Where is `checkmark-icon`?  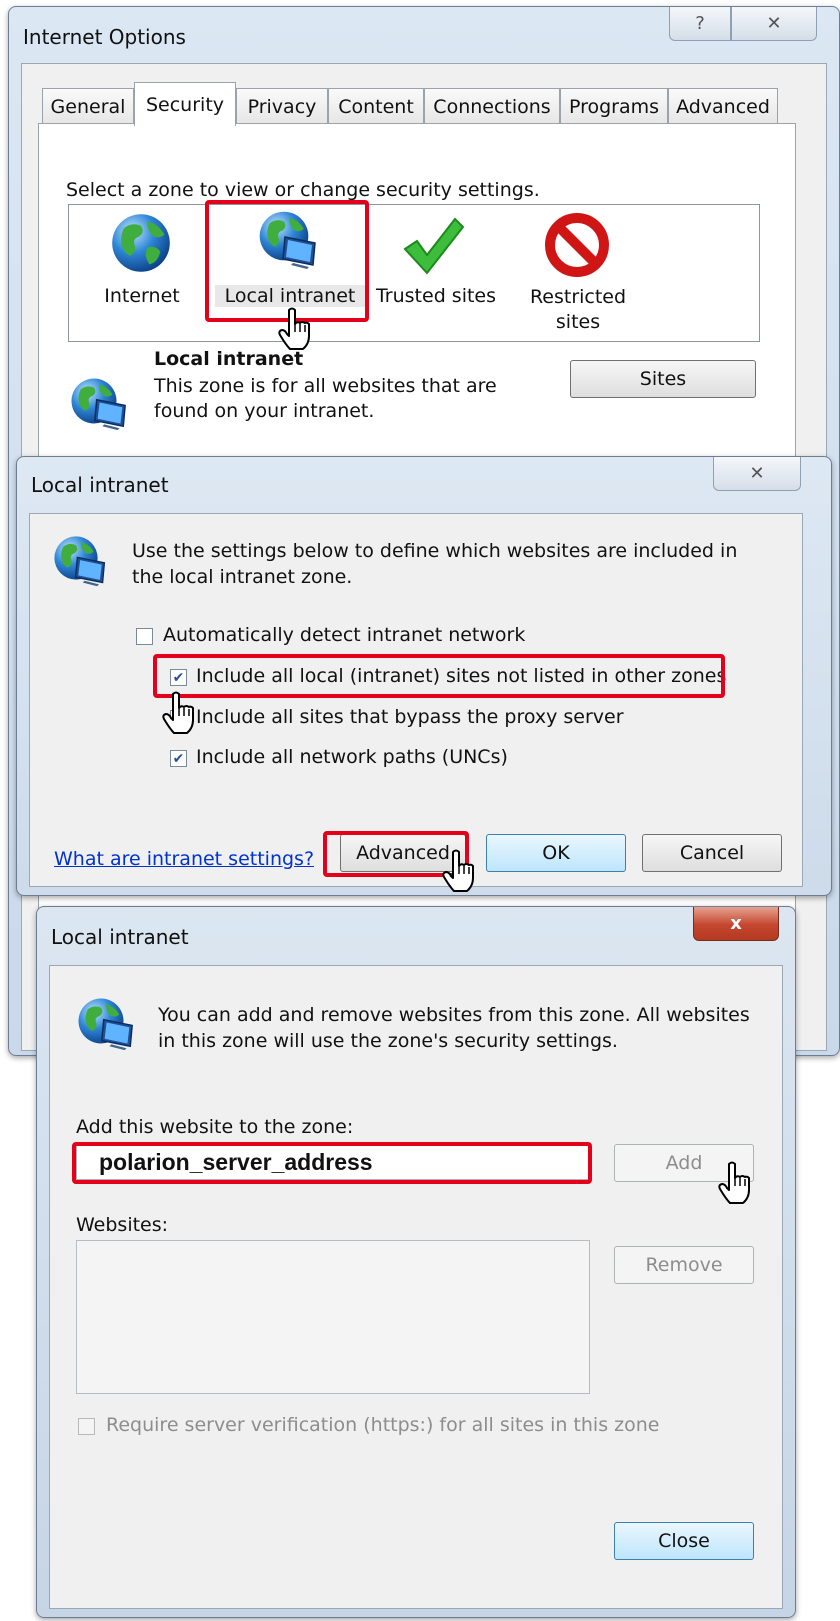
checkmark-icon is located at coordinates (434, 246).